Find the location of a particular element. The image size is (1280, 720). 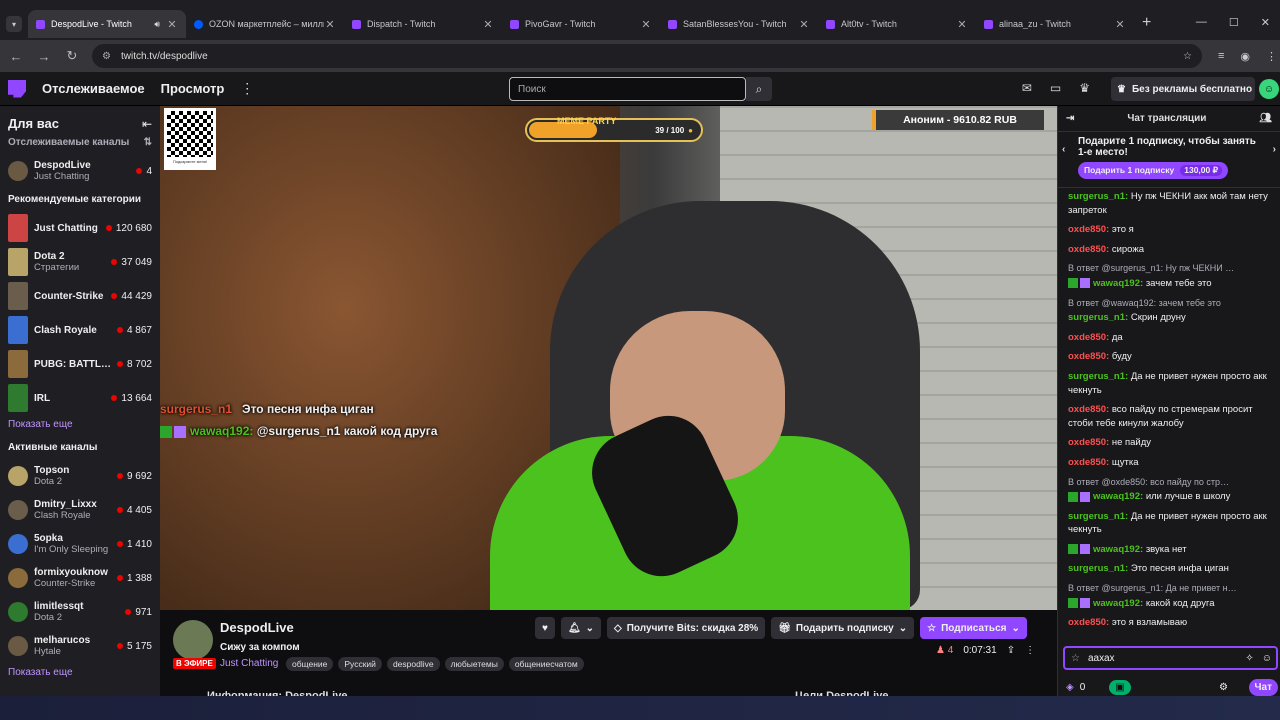

chat-settings-icon: ⚙ is located at coordinates (1223, 687).